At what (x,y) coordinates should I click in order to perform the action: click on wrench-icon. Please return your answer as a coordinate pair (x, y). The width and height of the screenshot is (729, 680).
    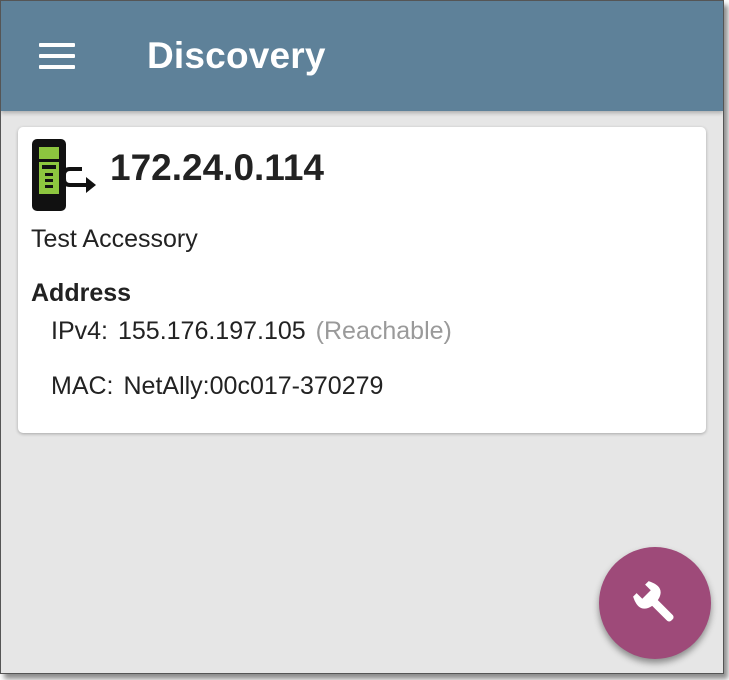
    Looking at the image, I should click on (653, 601).